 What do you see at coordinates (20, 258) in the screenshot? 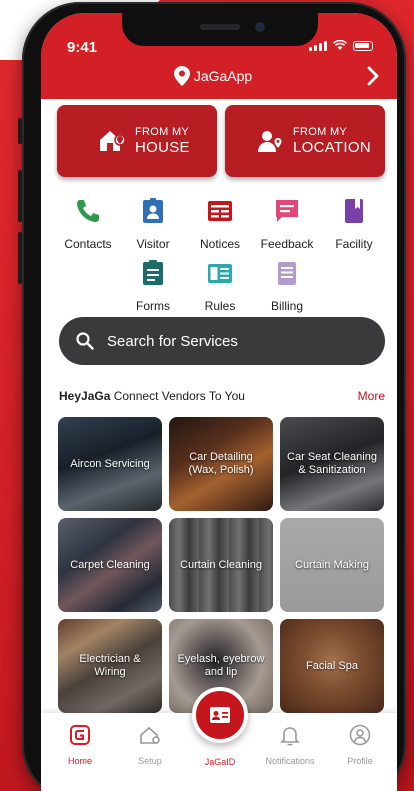
I see `volume-down-button` at bounding box center [20, 258].